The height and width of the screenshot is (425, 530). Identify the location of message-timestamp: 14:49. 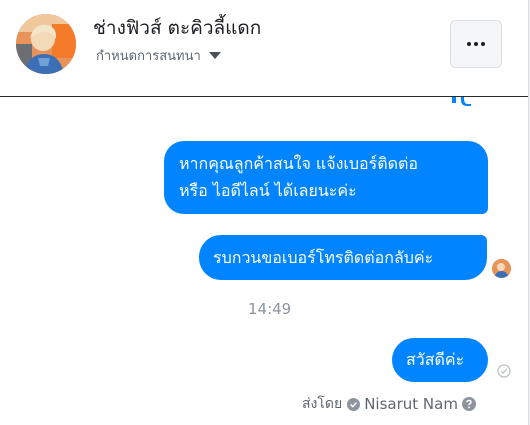
(270, 309).